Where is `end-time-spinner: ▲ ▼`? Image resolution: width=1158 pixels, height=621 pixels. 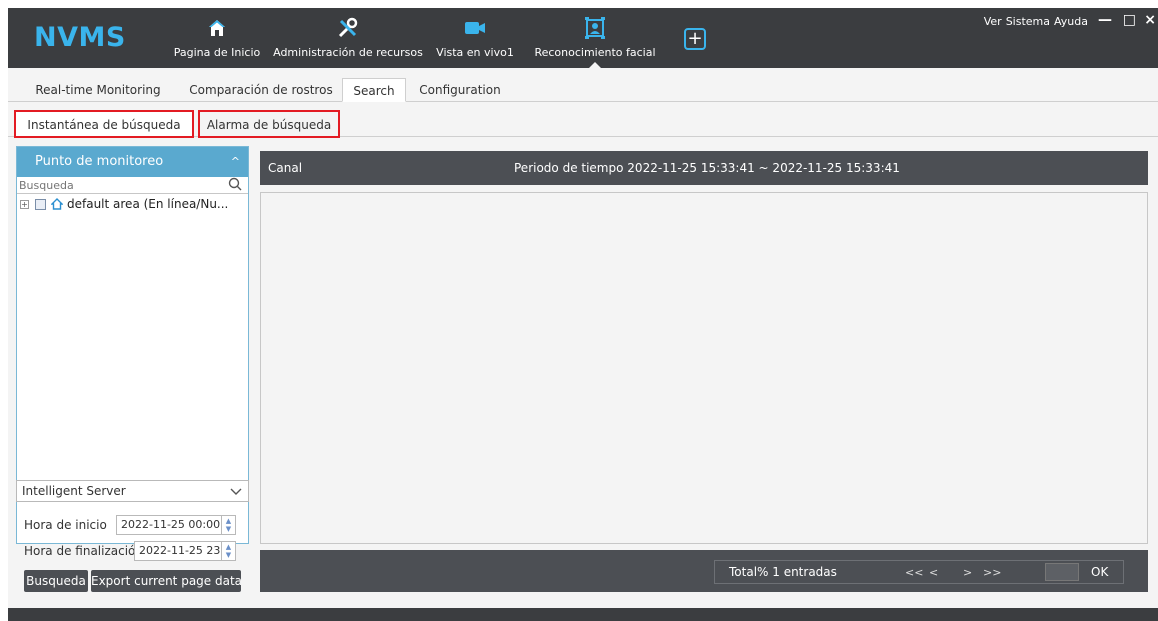
end-time-spinner: ▲ ▼ is located at coordinates (229, 551).